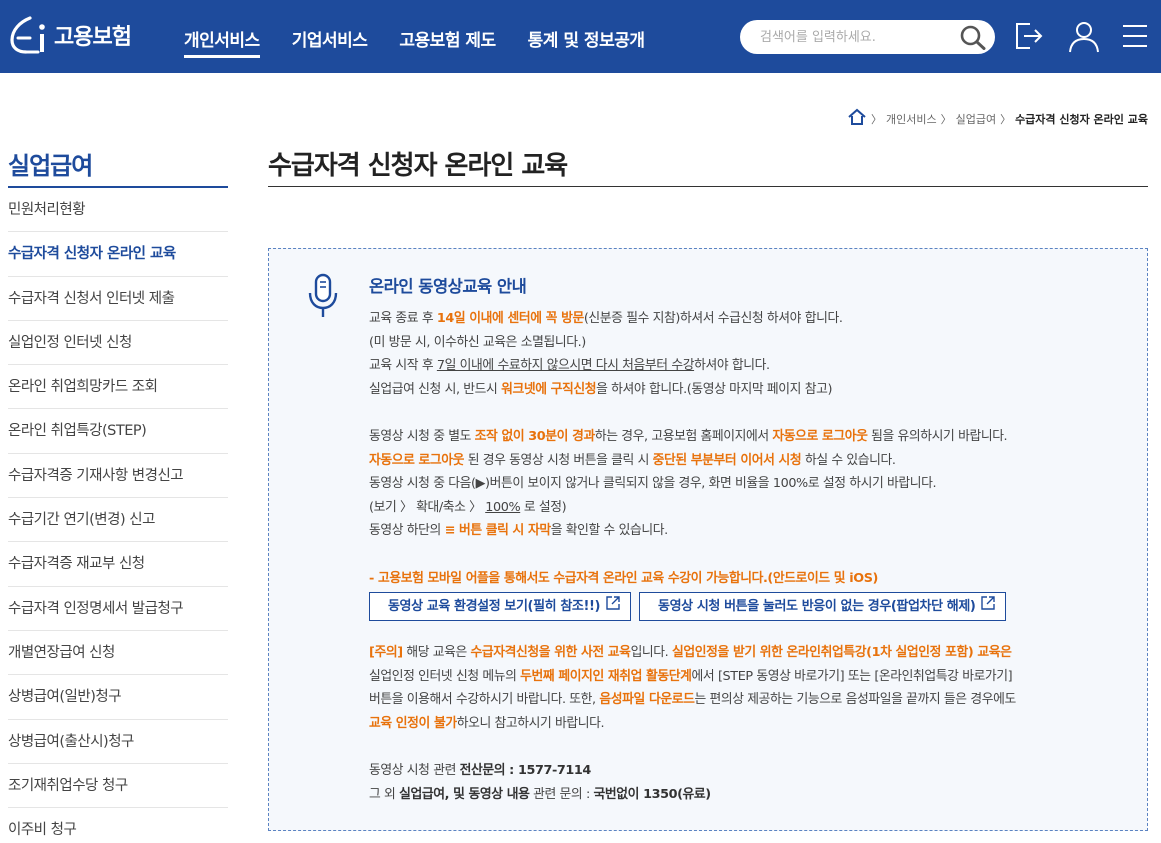 The height and width of the screenshot is (843, 1161). What do you see at coordinates (1135, 38) in the screenshot?
I see `menu-icon` at bounding box center [1135, 38].